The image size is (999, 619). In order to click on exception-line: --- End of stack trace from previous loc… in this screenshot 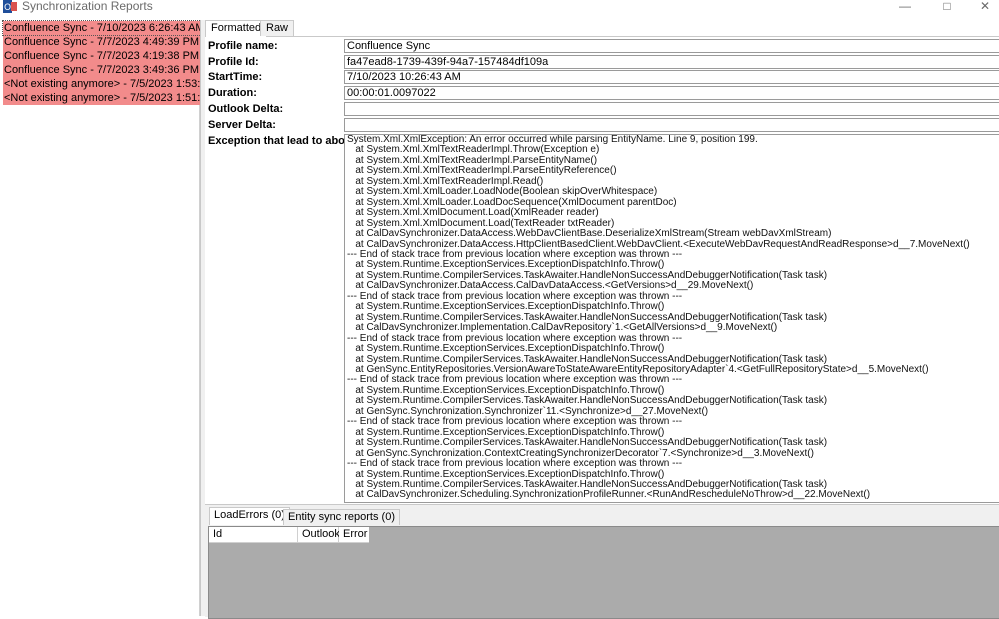, I will do `click(515, 464)`.